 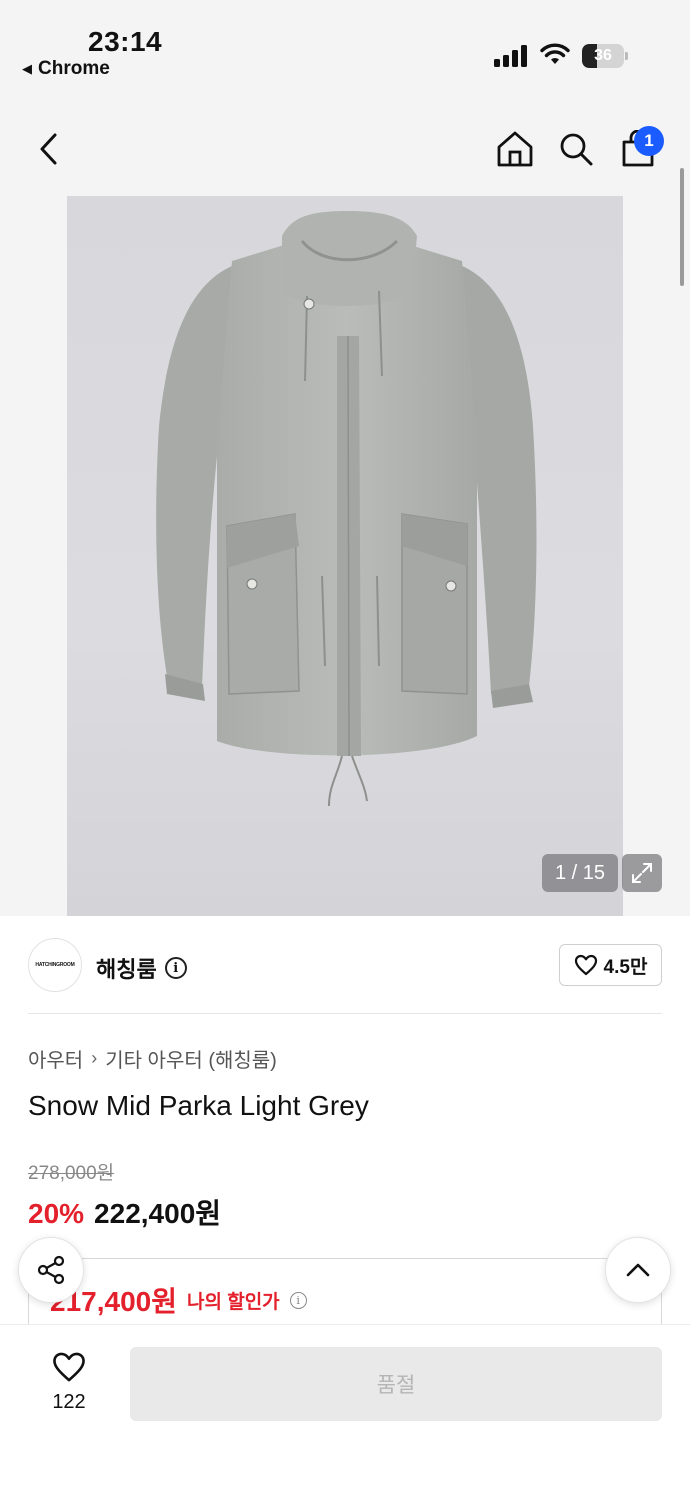 I want to click on expand-image-button, so click(x=642, y=873).